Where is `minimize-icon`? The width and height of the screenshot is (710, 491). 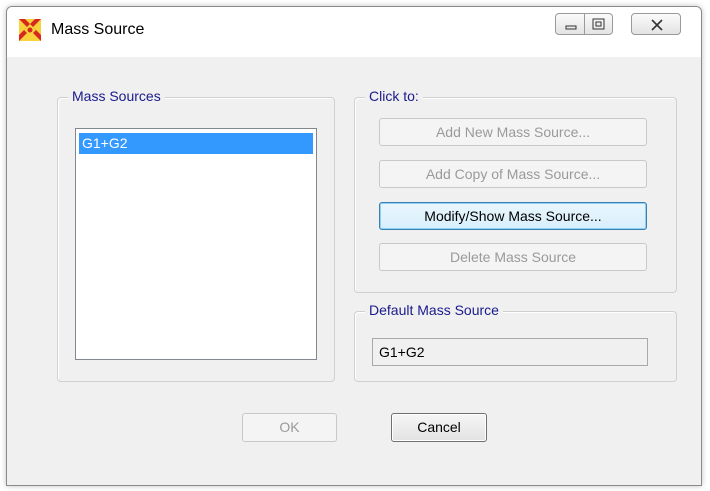 minimize-icon is located at coordinates (571, 27).